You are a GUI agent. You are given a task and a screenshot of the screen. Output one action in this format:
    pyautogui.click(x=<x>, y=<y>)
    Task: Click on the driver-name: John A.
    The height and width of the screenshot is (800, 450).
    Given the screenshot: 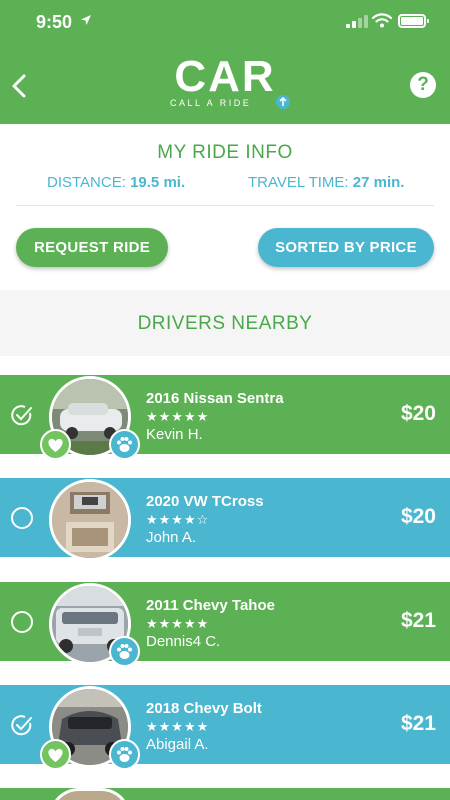 What is the action you would take?
    pyautogui.click(x=171, y=537)
    